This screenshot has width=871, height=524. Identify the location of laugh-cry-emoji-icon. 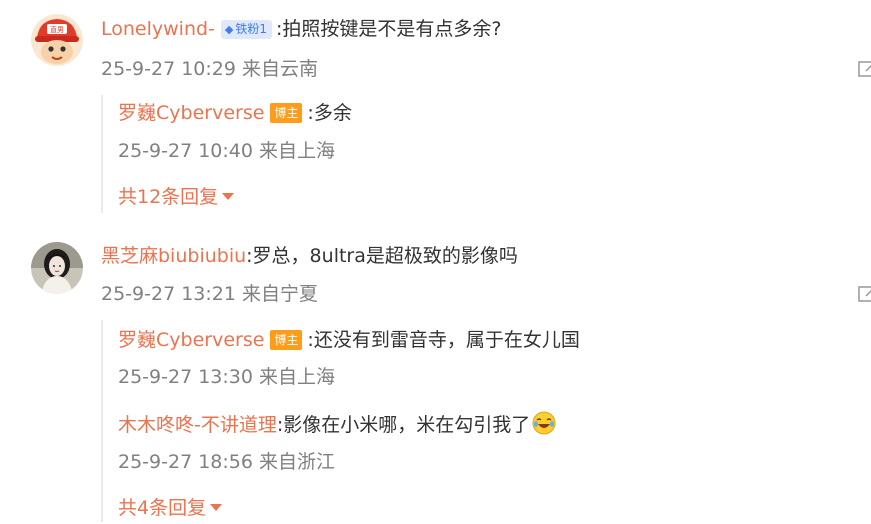
(544, 423).